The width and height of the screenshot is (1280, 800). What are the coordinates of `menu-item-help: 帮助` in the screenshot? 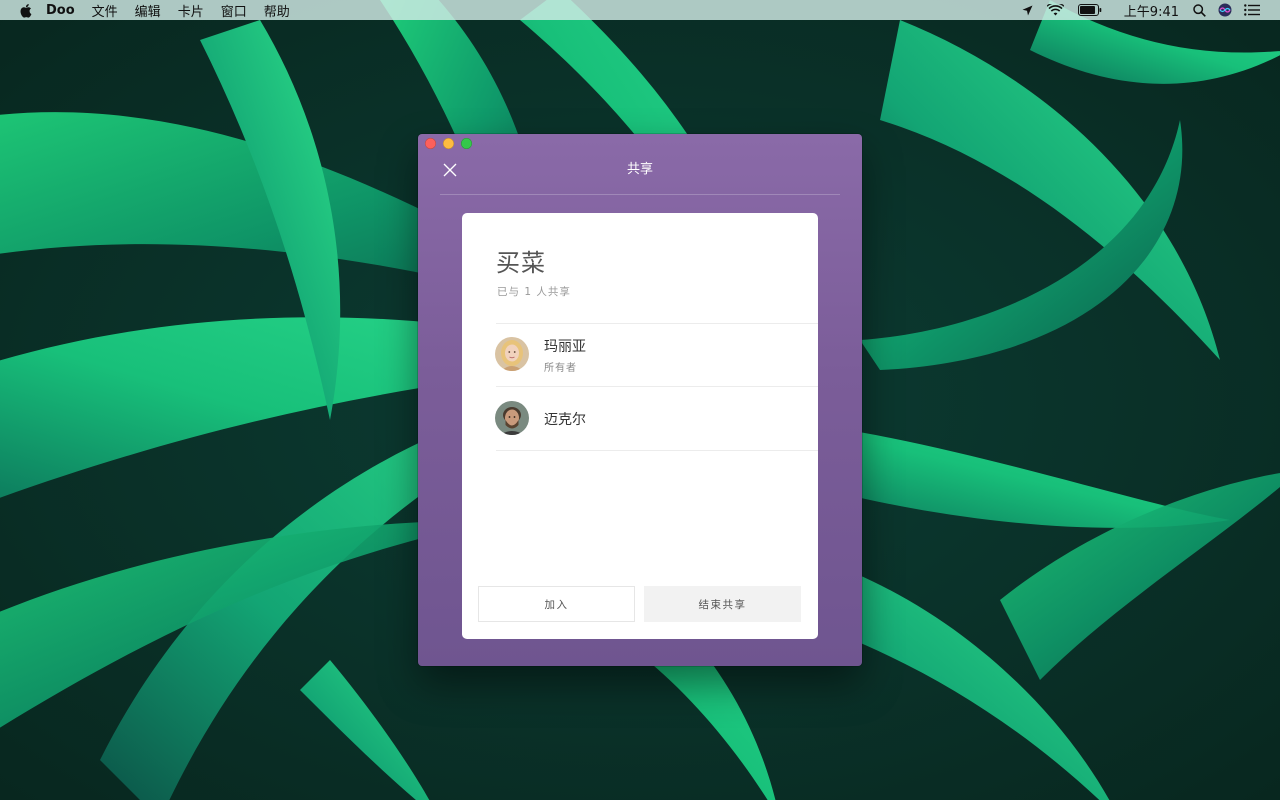 It's located at (277, 10).